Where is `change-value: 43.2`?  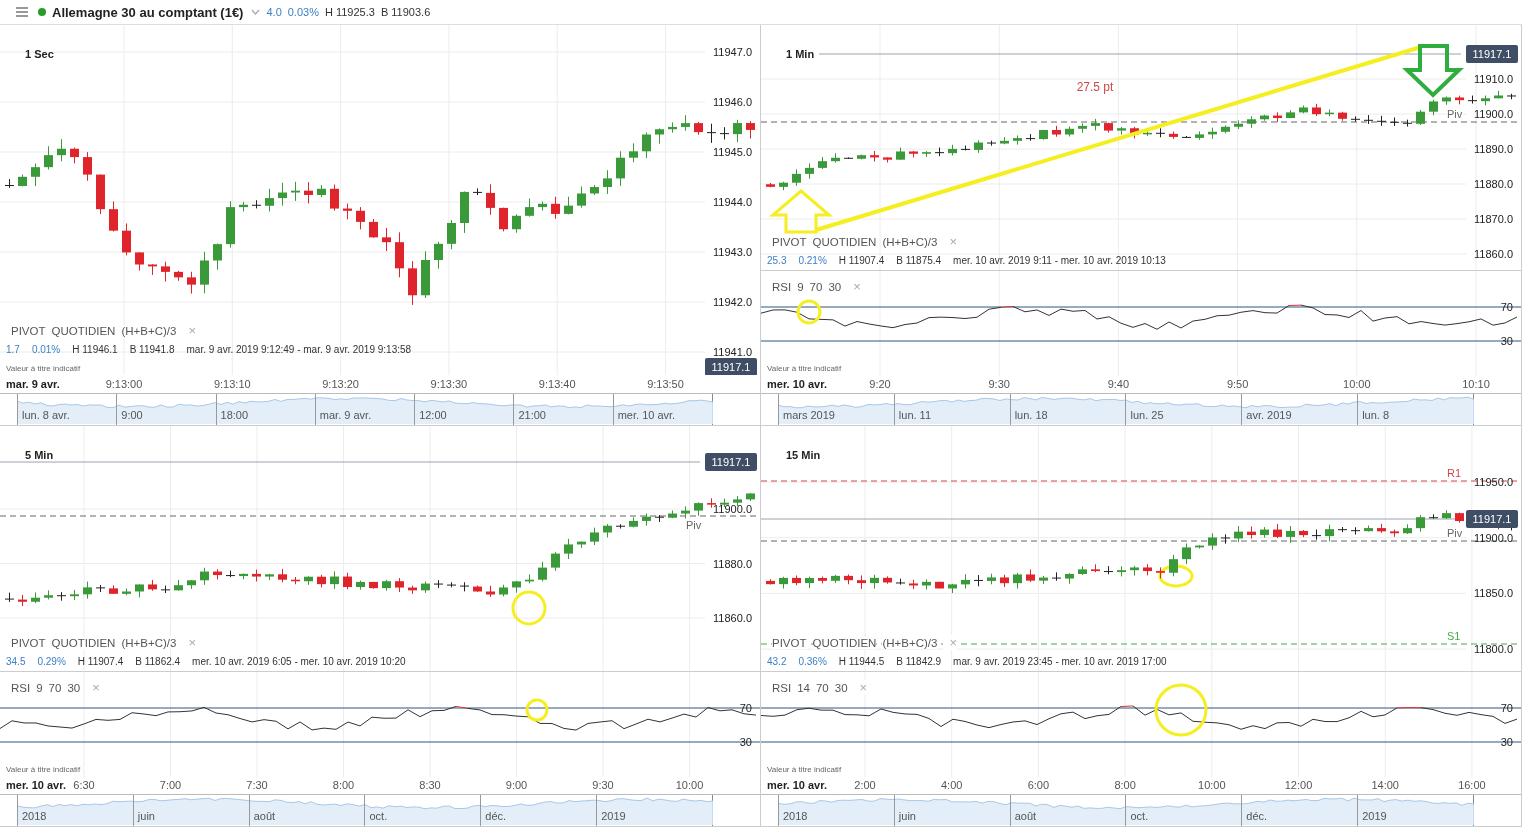
change-value: 43.2 is located at coordinates (777, 661).